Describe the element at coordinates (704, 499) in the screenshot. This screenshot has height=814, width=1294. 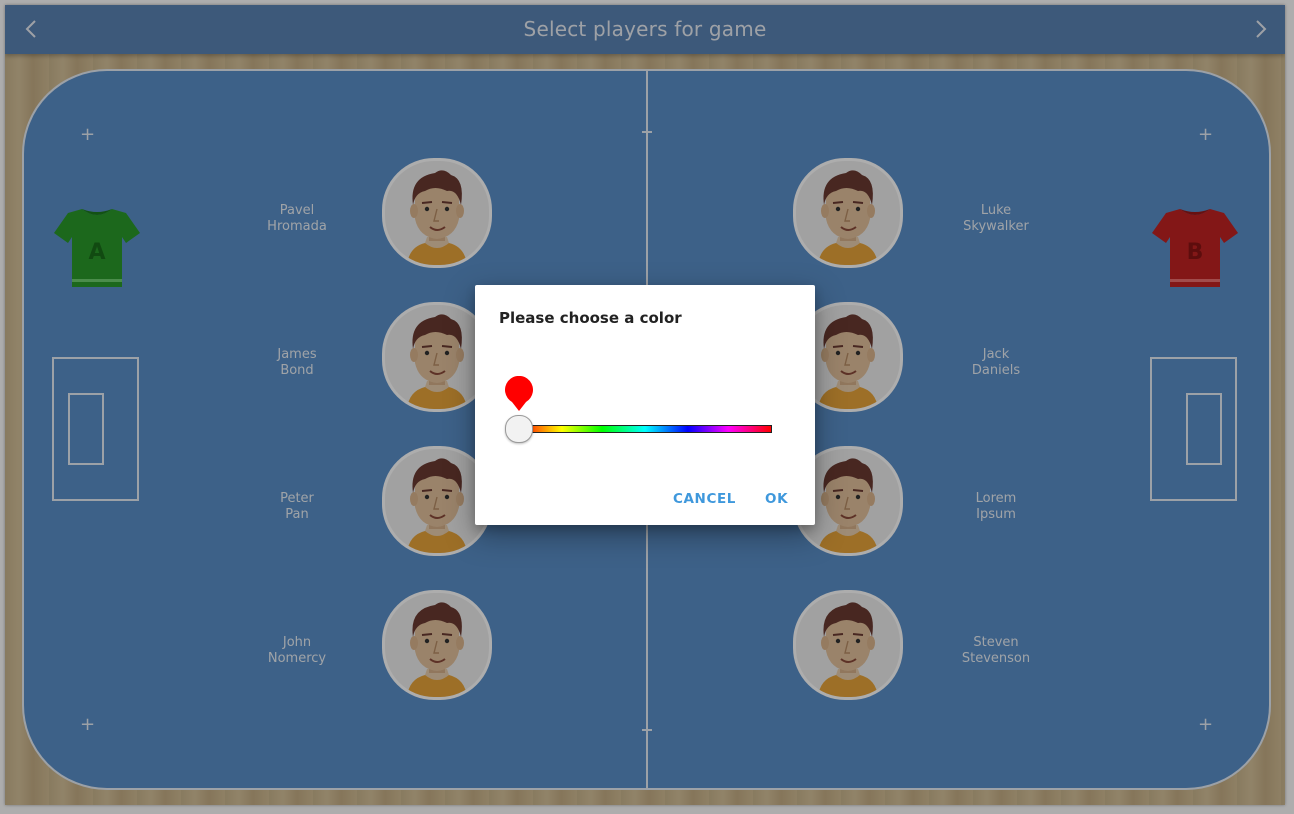
I see `cancel-button: CANCEL` at that location.